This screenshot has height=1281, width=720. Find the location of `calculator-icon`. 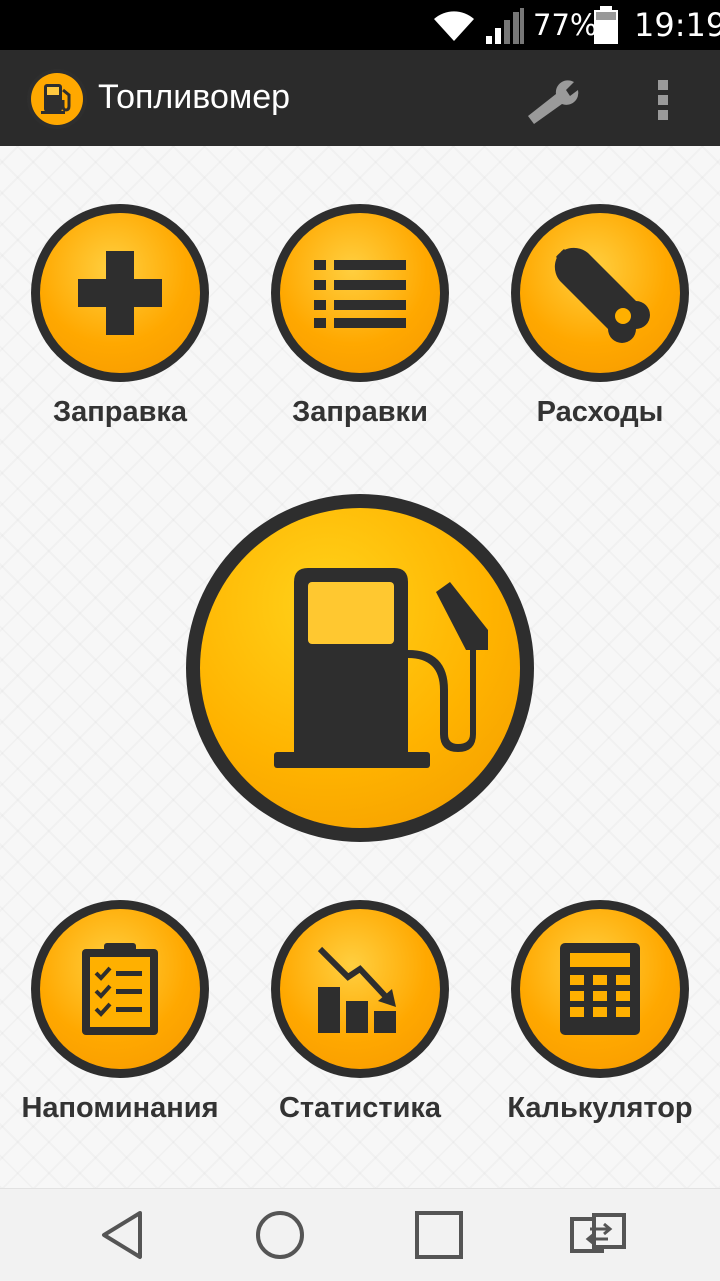

calculator-icon is located at coordinates (600, 989).